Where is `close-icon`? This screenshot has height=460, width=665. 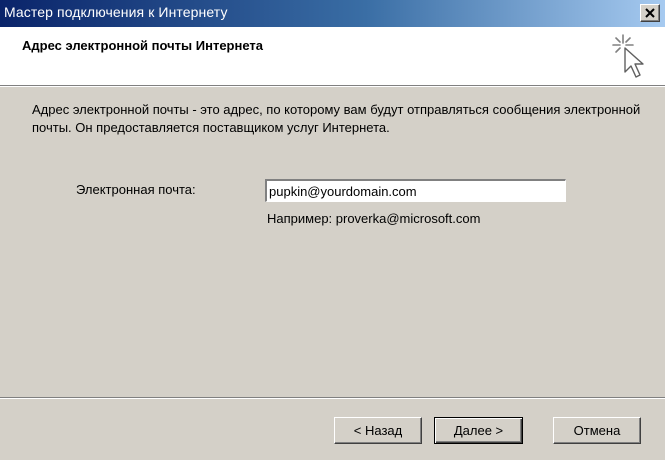
close-icon is located at coordinates (650, 13).